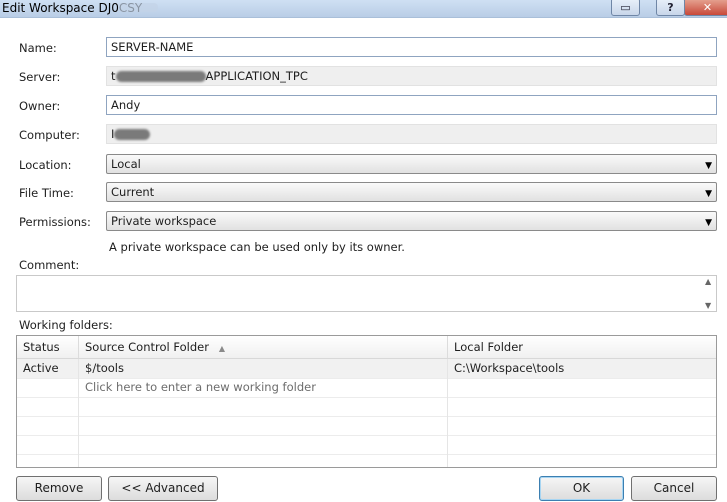 This screenshot has width=727, height=502. I want to click on server-field: t APPLICATION_TPC, so click(411, 76).